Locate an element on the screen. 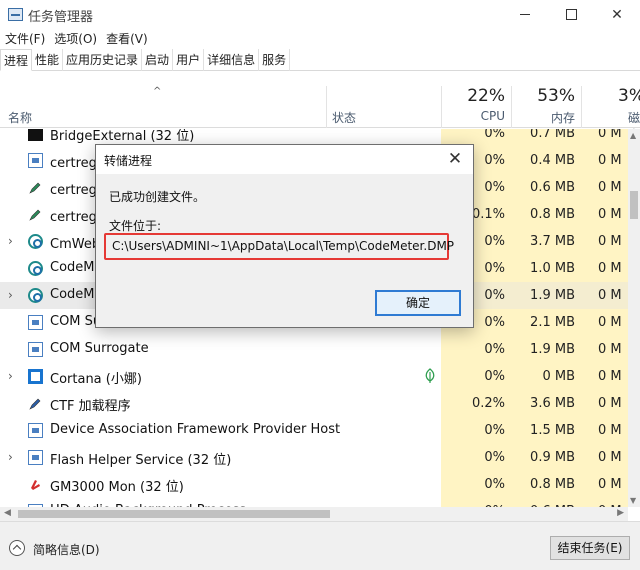  ctf-pen-icon is located at coordinates (35, 403).